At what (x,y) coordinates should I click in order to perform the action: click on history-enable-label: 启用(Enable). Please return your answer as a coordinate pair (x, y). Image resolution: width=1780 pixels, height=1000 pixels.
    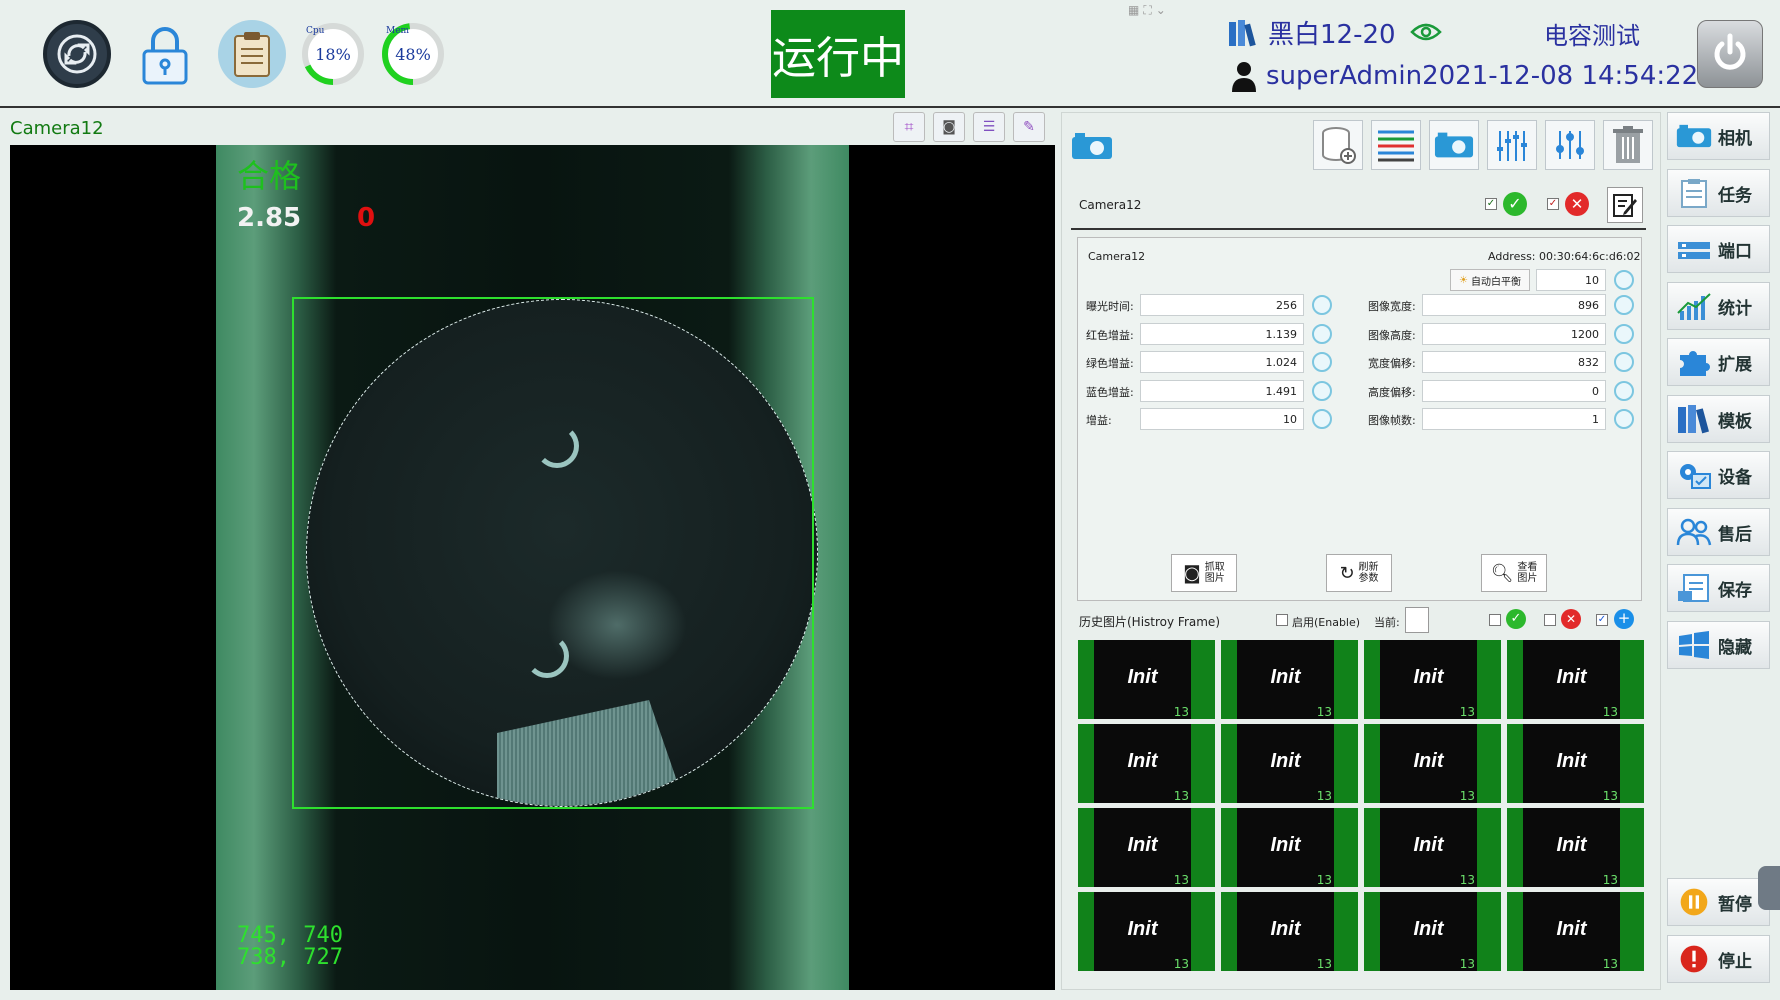
    Looking at the image, I should click on (1326, 622).